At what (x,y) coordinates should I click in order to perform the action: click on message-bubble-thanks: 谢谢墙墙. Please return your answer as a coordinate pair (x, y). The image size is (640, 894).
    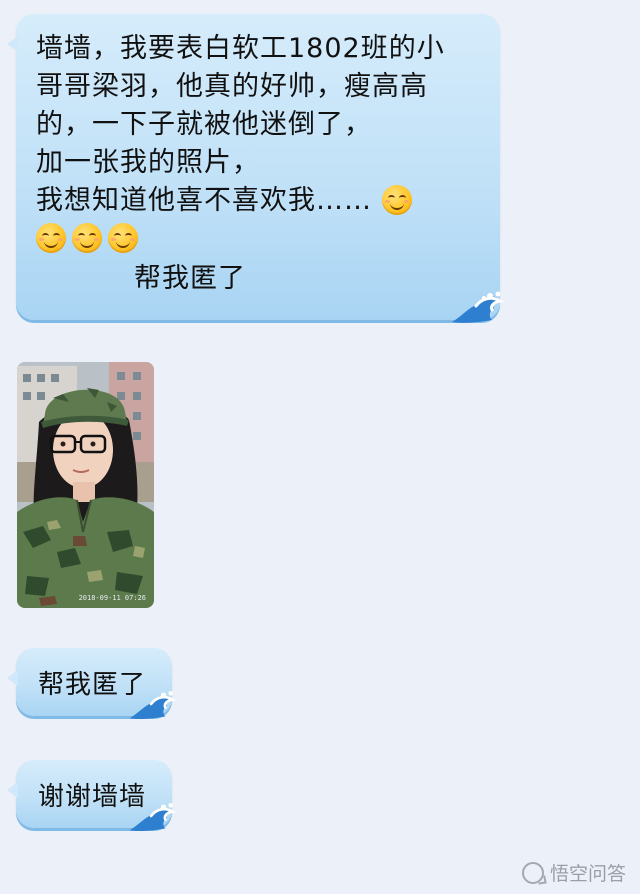
    Looking at the image, I should click on (91, 795).